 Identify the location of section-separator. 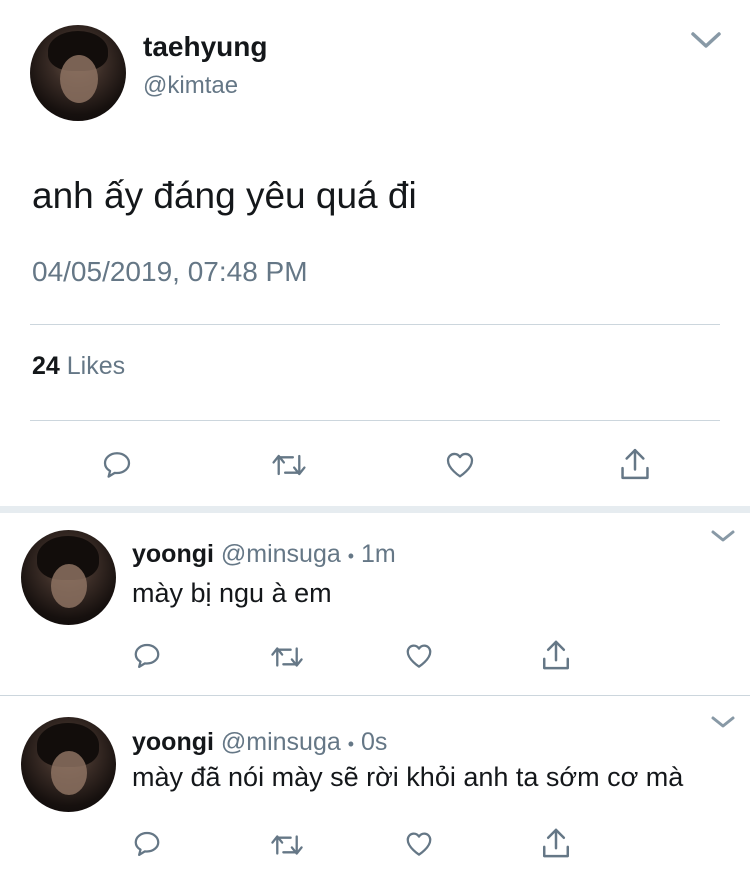
(375, 509).